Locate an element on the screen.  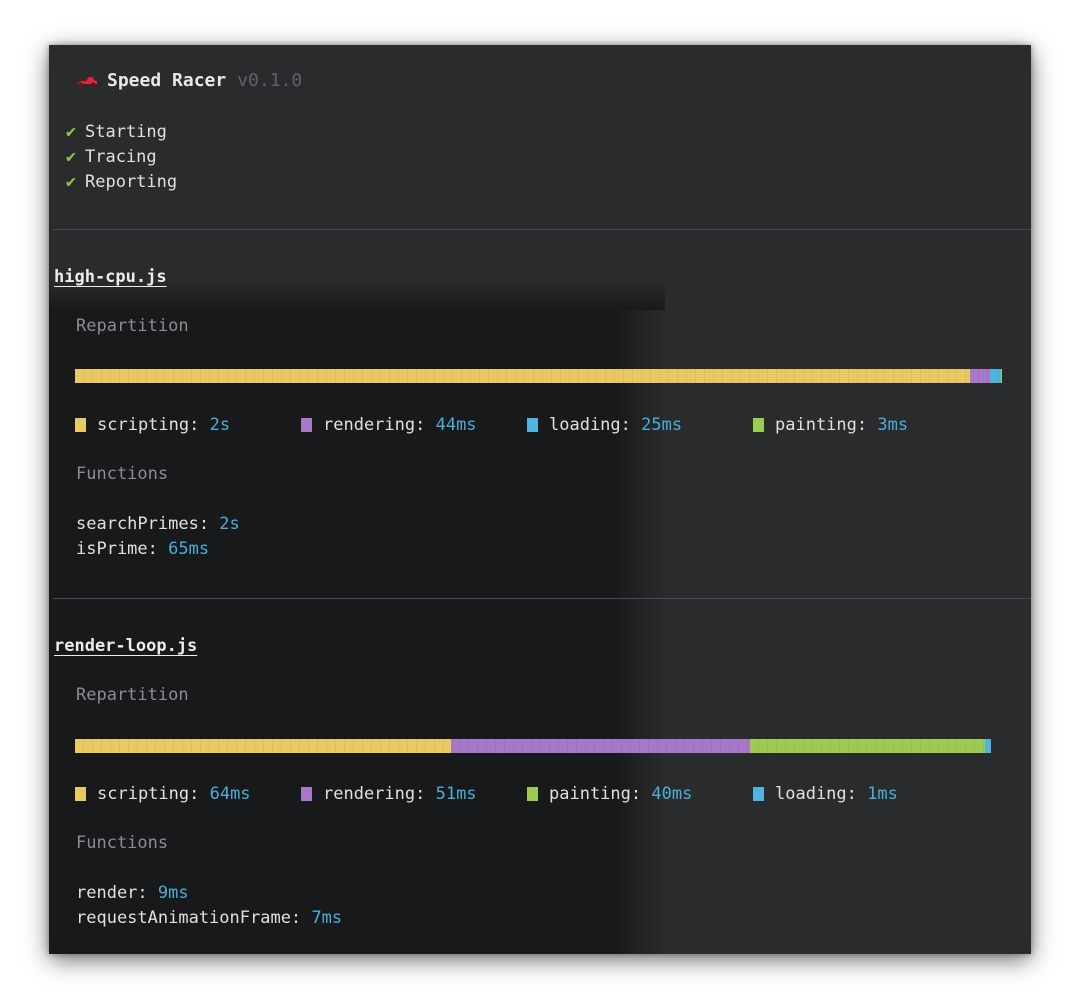
legend-item-loading: loading: 1ms is located at coordinates (866, 794).